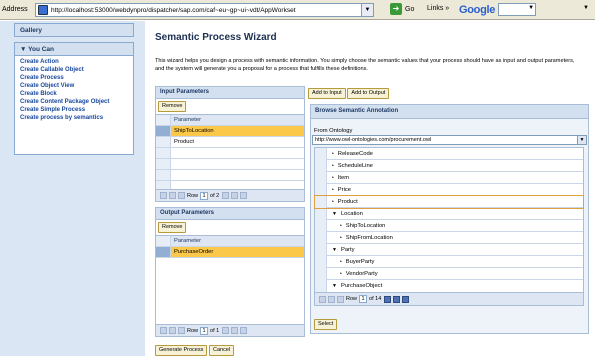 The height and width of the screenshot is (356, 595). What do you see at coordinates (181, 350) in the screenshot?
I see `generate-process-button: Generate Process` at bounding box center [181, 350].